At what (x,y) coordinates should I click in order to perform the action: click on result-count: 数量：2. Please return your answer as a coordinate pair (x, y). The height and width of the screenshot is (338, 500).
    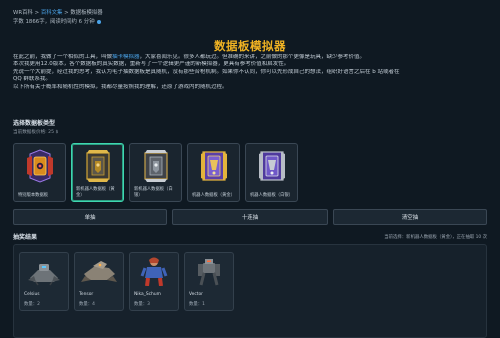
    Looking at the image, I should click on (32, 304).